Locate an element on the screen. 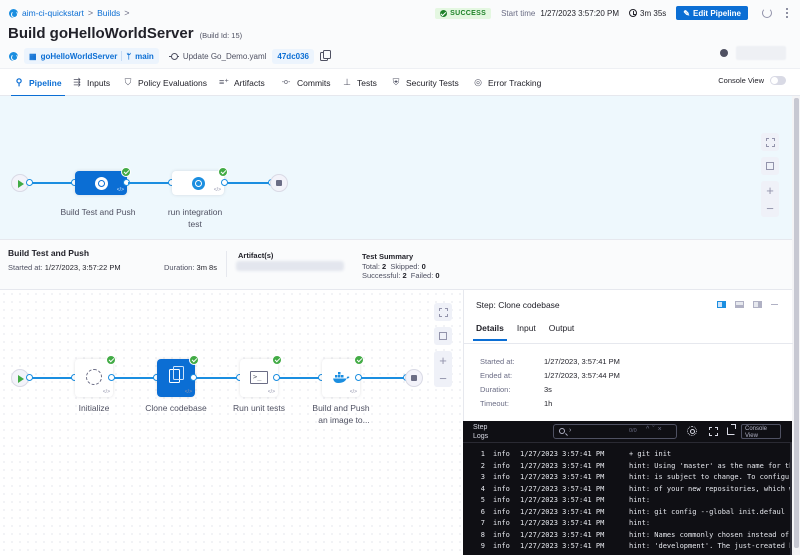 Image resolution: width=800 pixels, height=555 pixels. more-options-icon is located at coordinates (787, 13).